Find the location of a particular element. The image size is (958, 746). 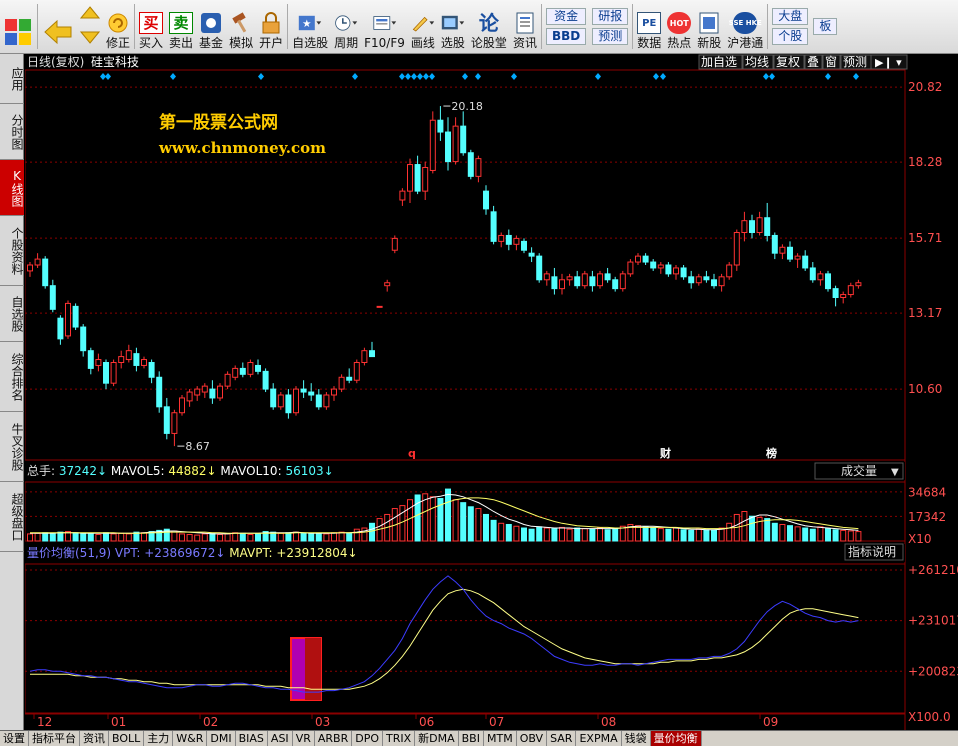

sell-button: 卖 卖出 is located at coordinates (181, 26).